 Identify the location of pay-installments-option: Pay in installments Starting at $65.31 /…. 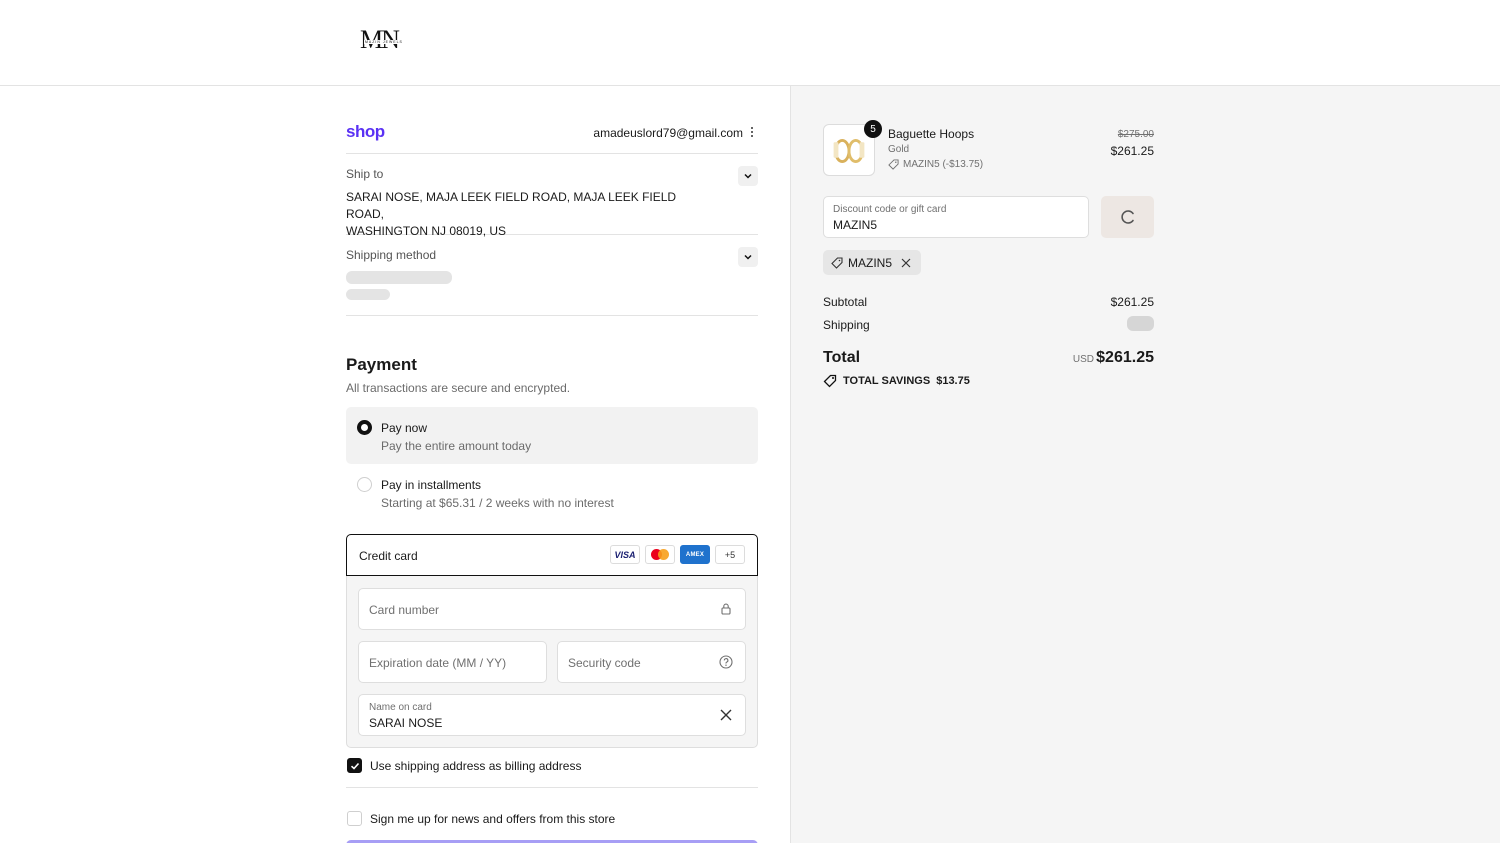
(552, 492).